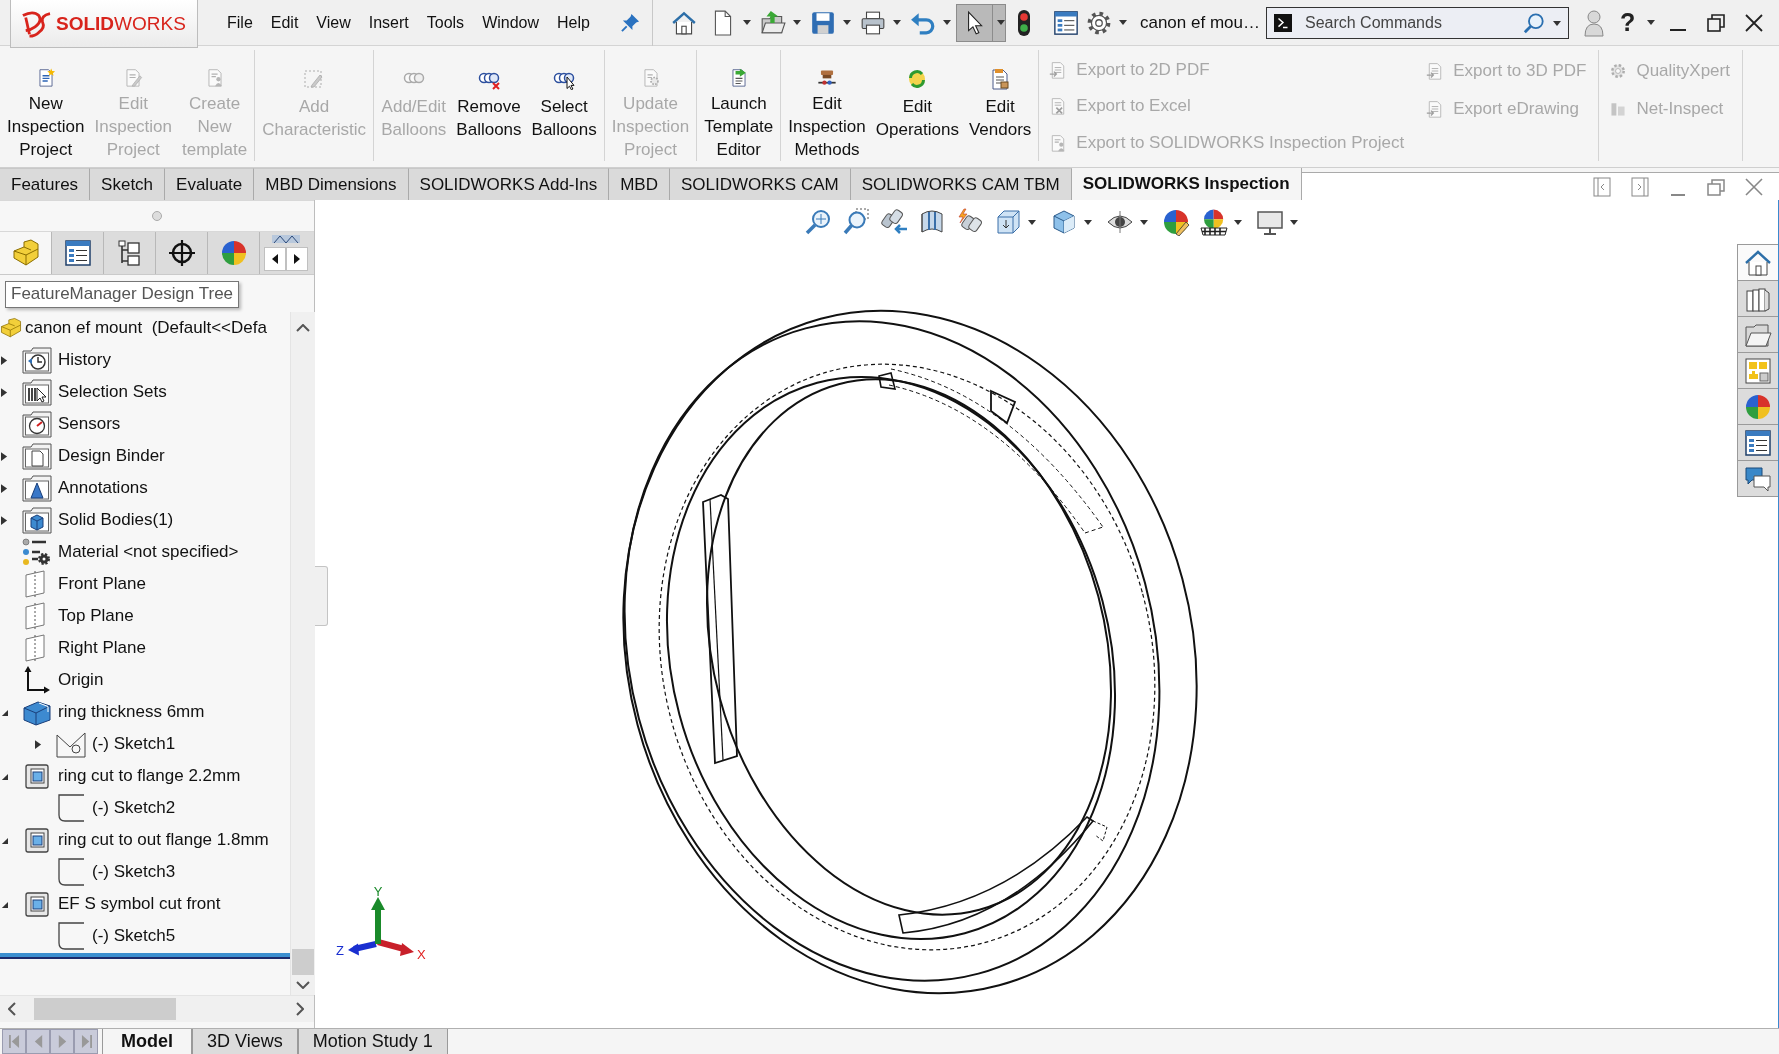 The width and height of the screenshot is (1779, 1054). I want to click on traffic-light-icon, so click(1023, 22).